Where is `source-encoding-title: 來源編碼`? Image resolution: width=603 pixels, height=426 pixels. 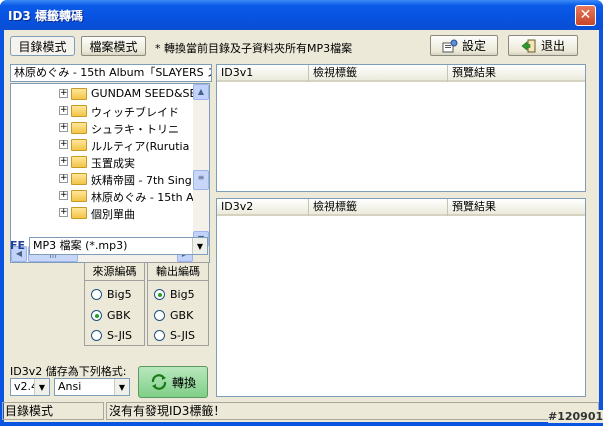
source-encoding-title: 來源編碼 is located at coordinates (114, 272).